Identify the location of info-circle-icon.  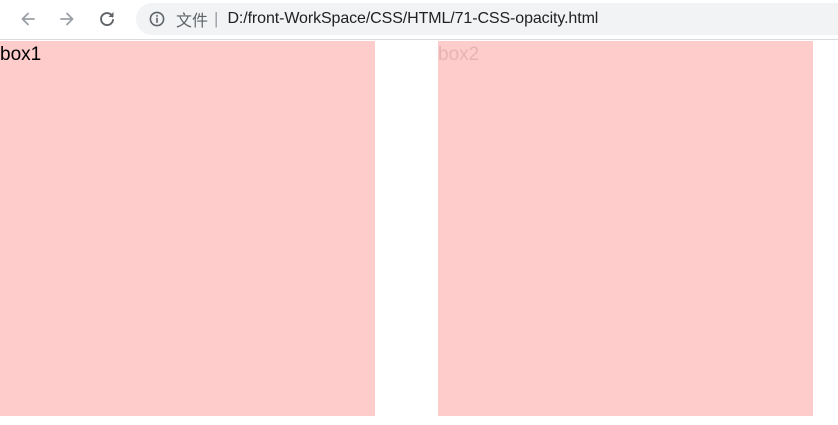
(157, 19).